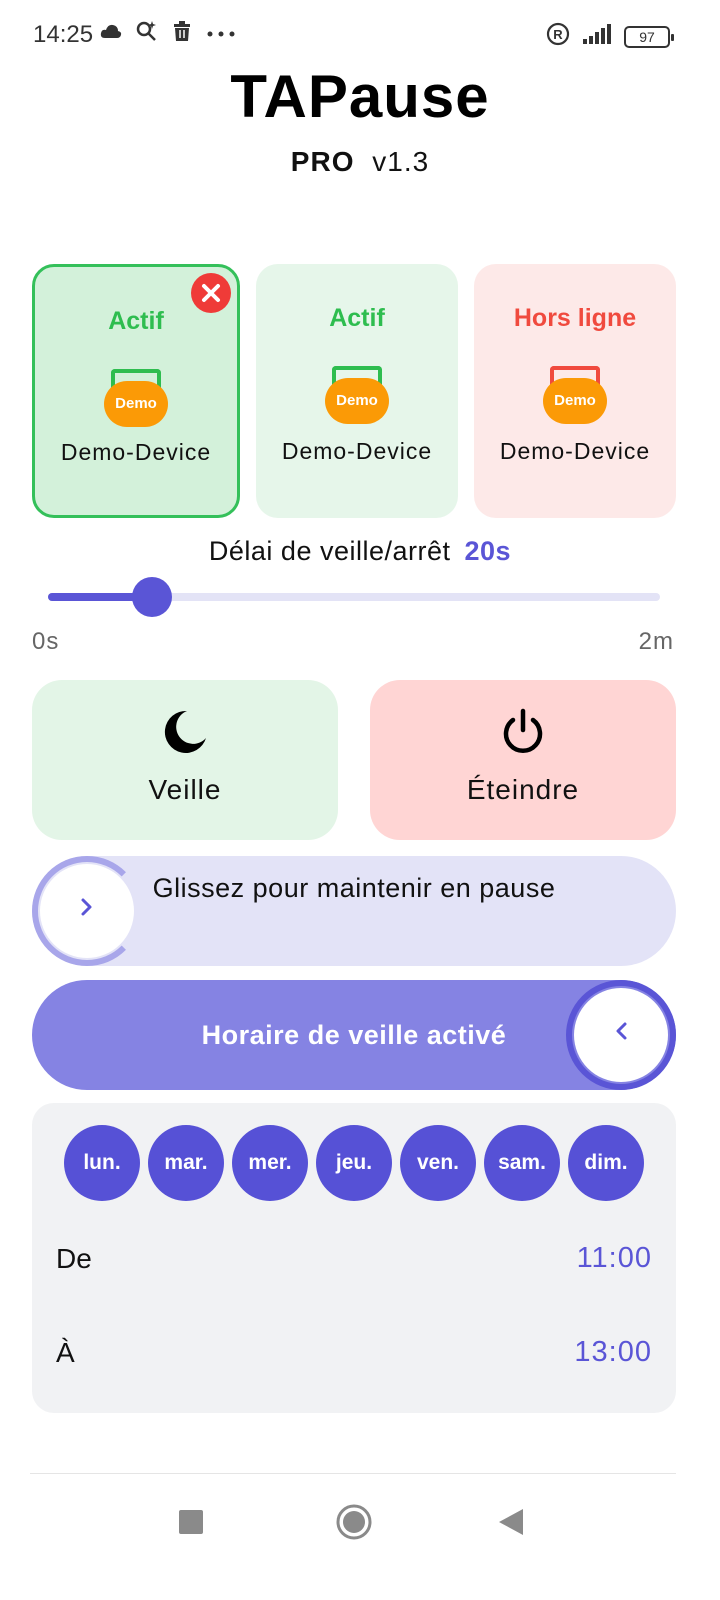 The image size is (720, 1600). I want to click on trash-icon, so click(182, 33).